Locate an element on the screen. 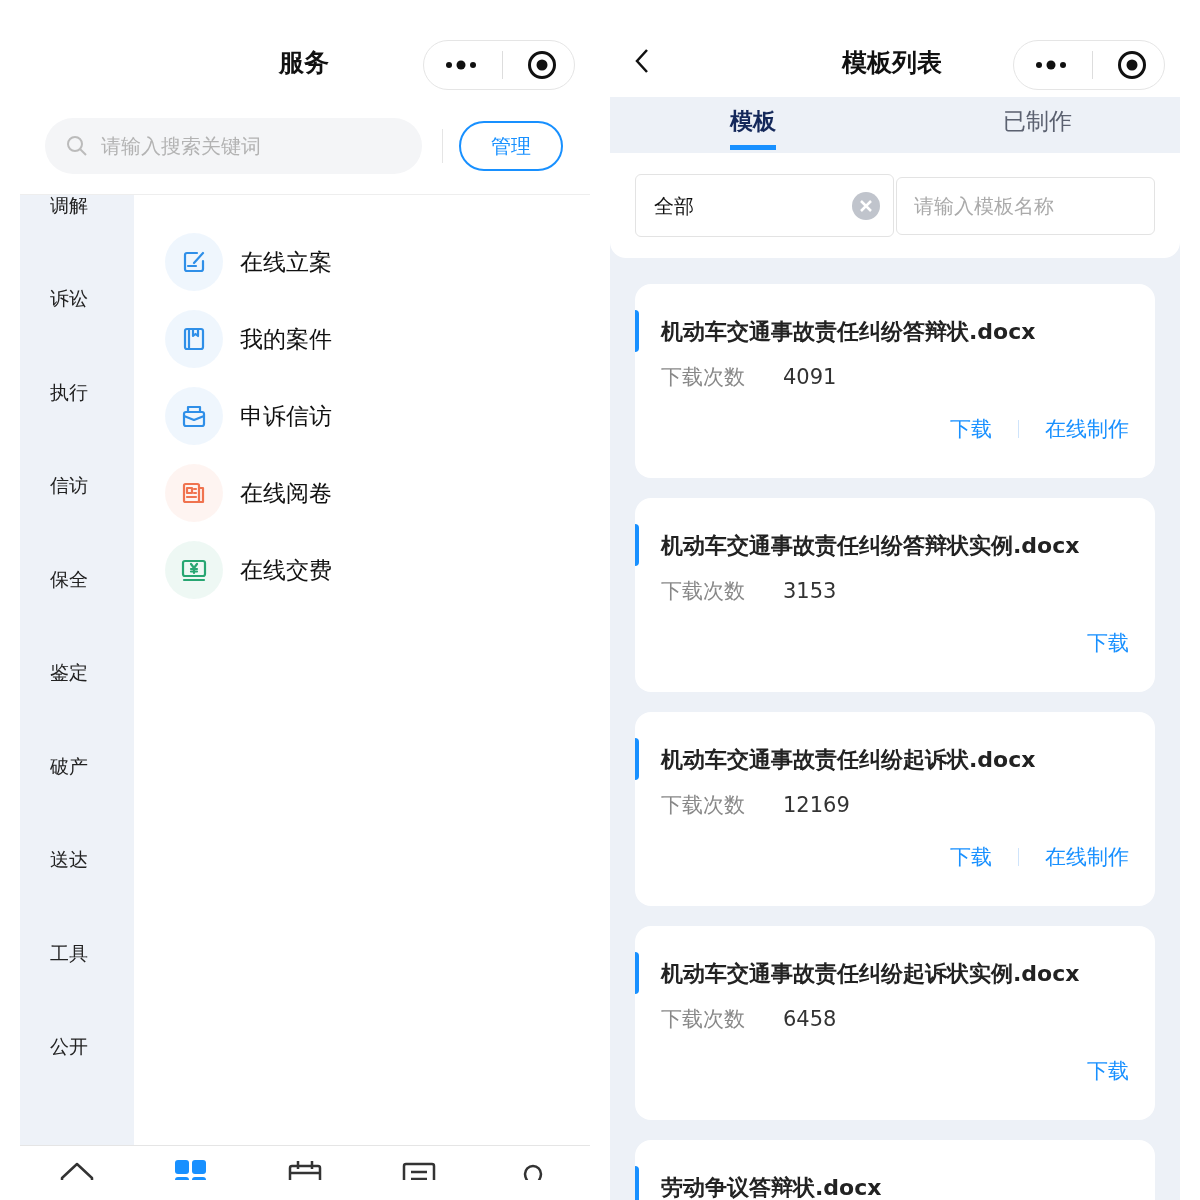 The width and height of the screenshot is (1200, 1200). service-item: 在线交费 is located at coordinates (286, 570).